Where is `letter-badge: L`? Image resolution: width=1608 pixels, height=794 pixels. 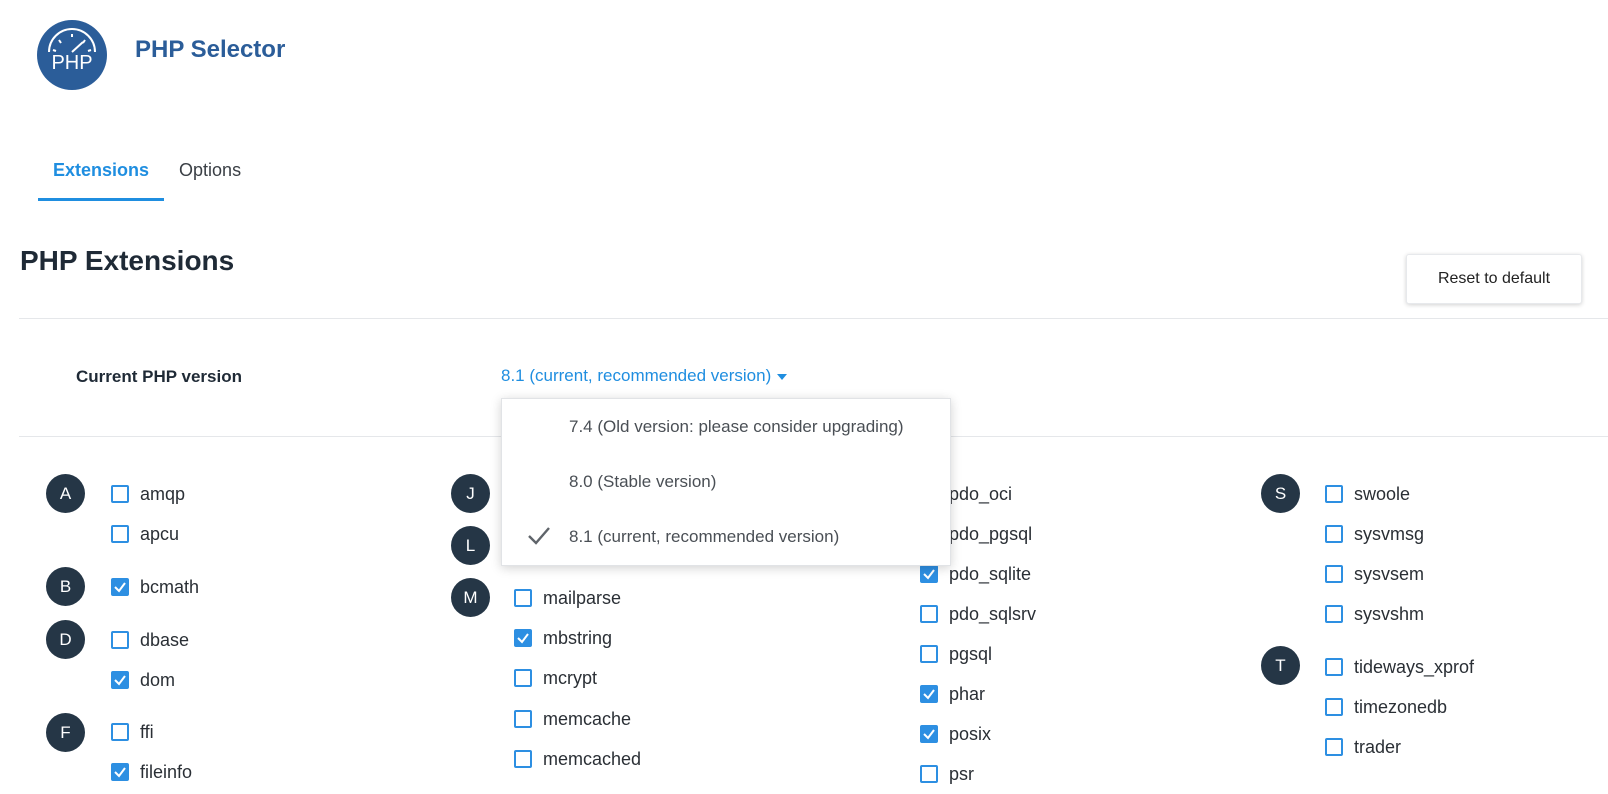
letter-badge: L is located at coordinates (470, 545).